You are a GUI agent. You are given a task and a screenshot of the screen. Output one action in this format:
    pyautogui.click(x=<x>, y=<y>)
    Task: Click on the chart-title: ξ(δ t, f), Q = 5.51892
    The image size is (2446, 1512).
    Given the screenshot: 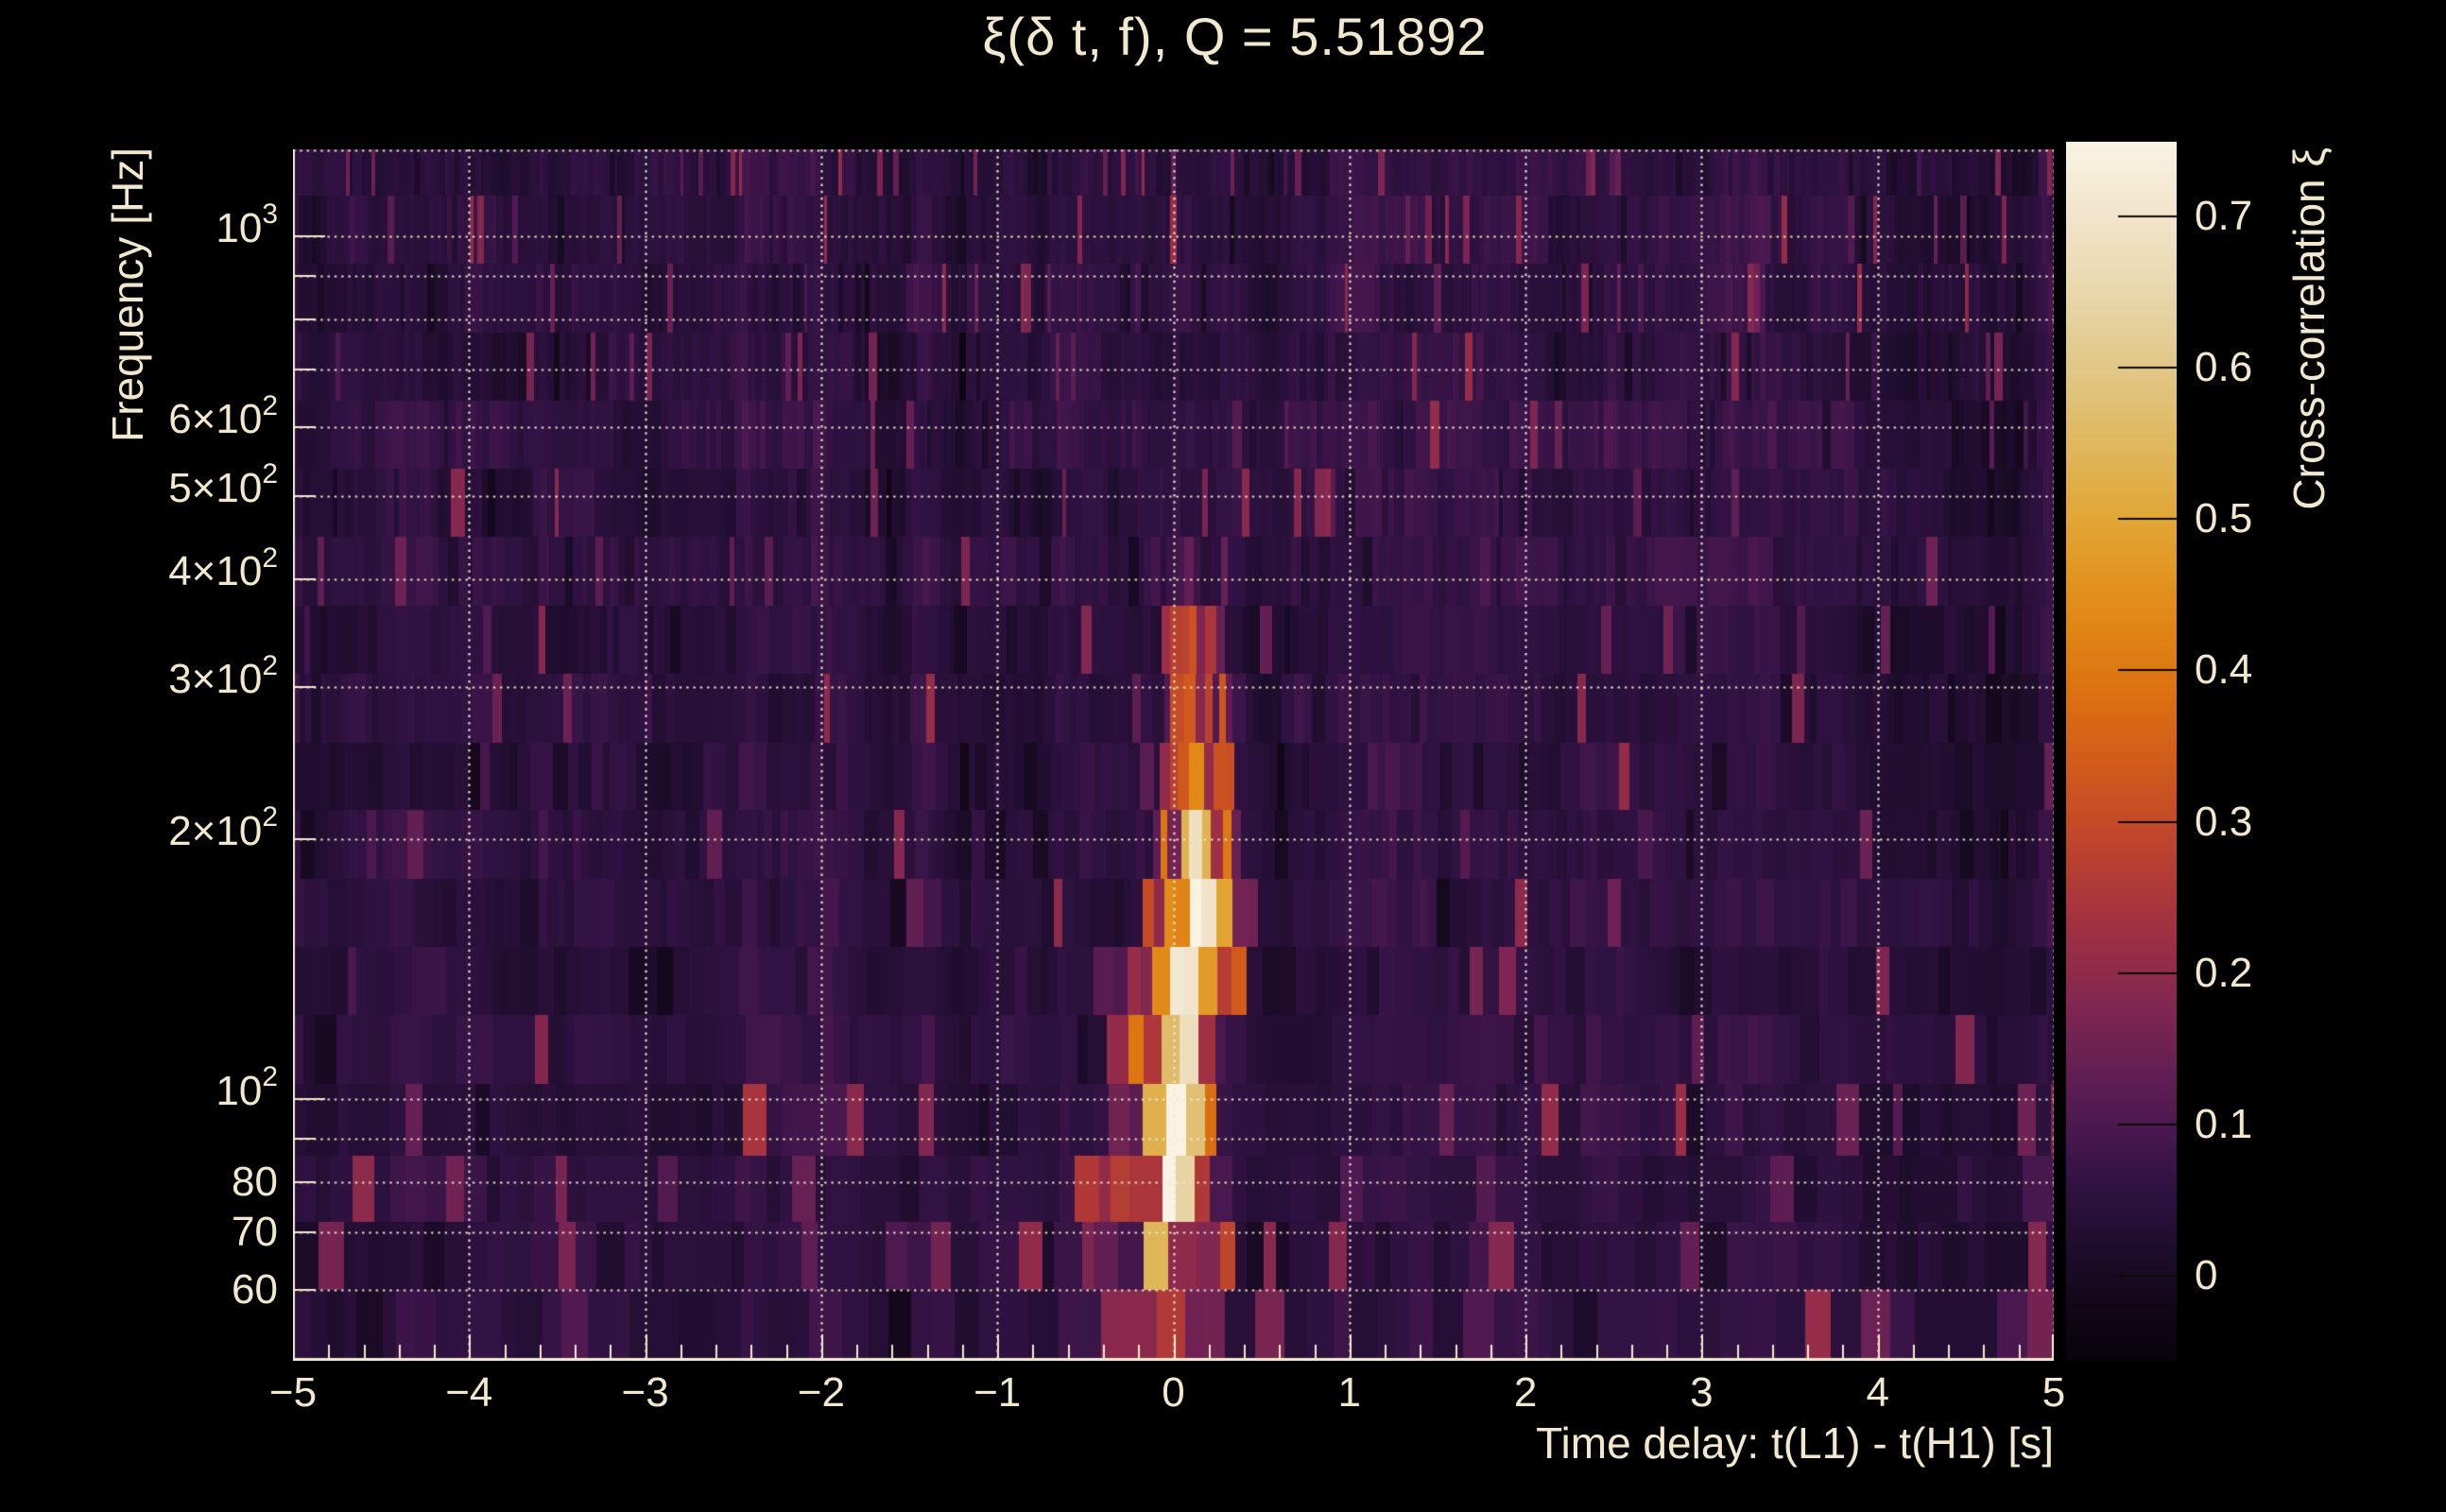 What is the action you would take?
    pyautogui.click(x=1235, y=36)
    